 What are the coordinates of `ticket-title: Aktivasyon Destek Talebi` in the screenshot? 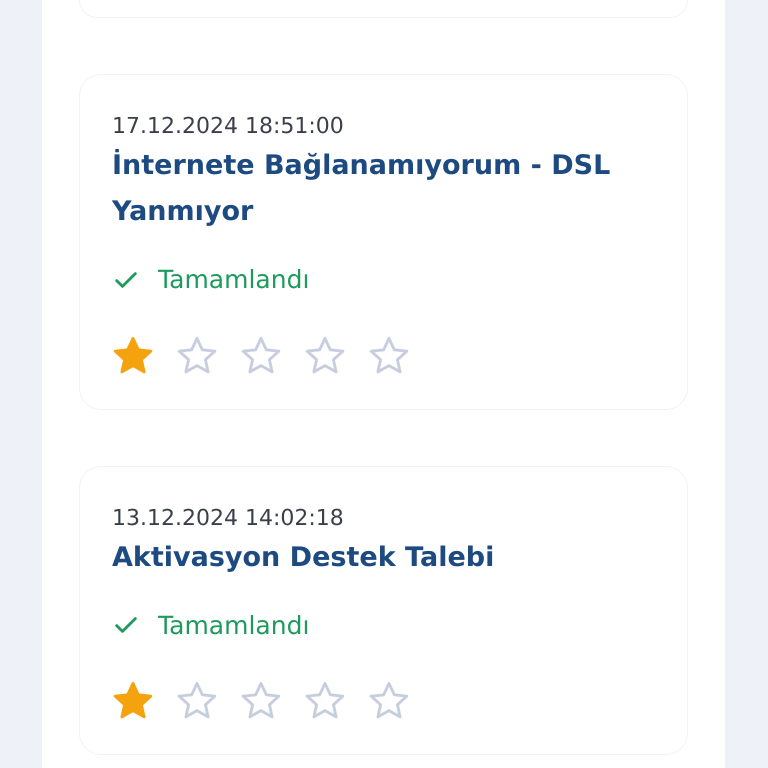 It's located at (304, 557).